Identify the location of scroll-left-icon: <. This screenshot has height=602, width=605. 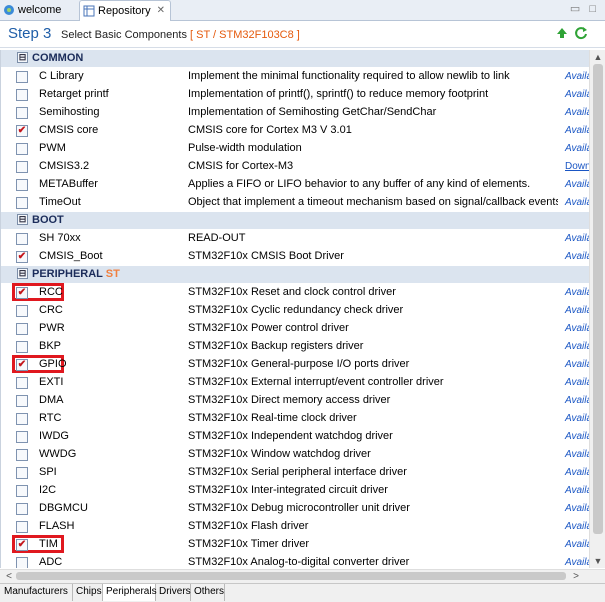
(9, 576).